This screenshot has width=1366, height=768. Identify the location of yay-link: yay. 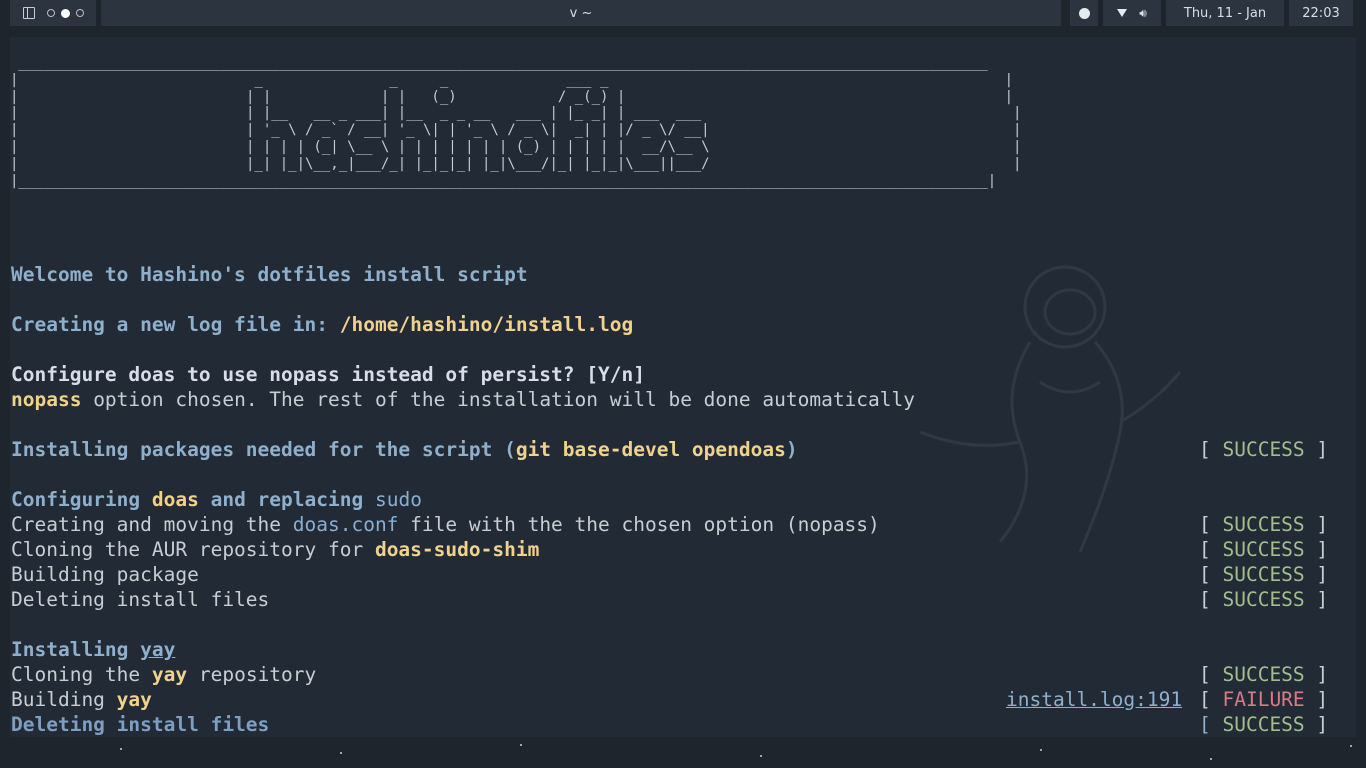
(157, 649).